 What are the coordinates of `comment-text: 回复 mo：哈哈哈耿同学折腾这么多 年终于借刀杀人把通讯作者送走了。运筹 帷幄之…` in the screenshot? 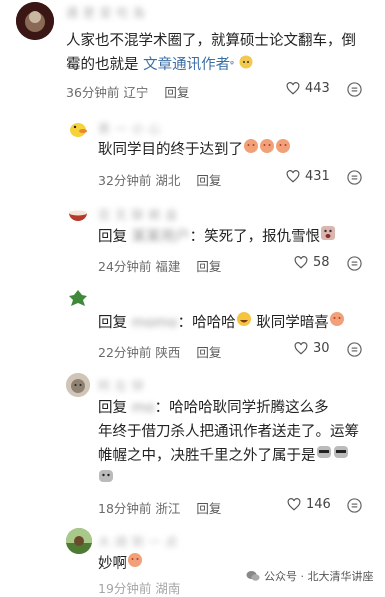 It's located at (238, 444).